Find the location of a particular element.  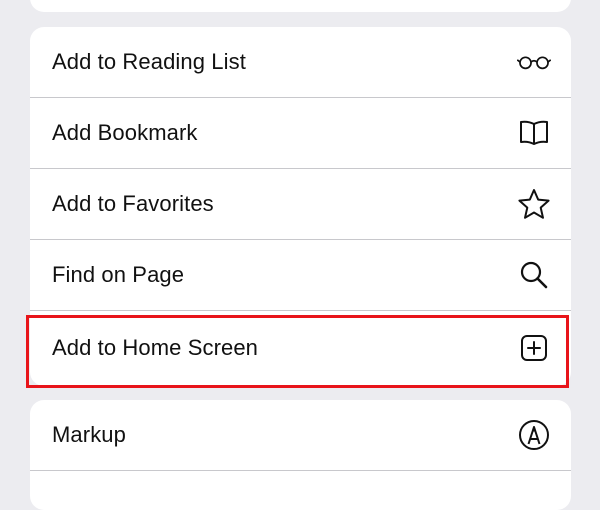

menu-item-label: Add Bookmark is located at coordinates (125, 132).